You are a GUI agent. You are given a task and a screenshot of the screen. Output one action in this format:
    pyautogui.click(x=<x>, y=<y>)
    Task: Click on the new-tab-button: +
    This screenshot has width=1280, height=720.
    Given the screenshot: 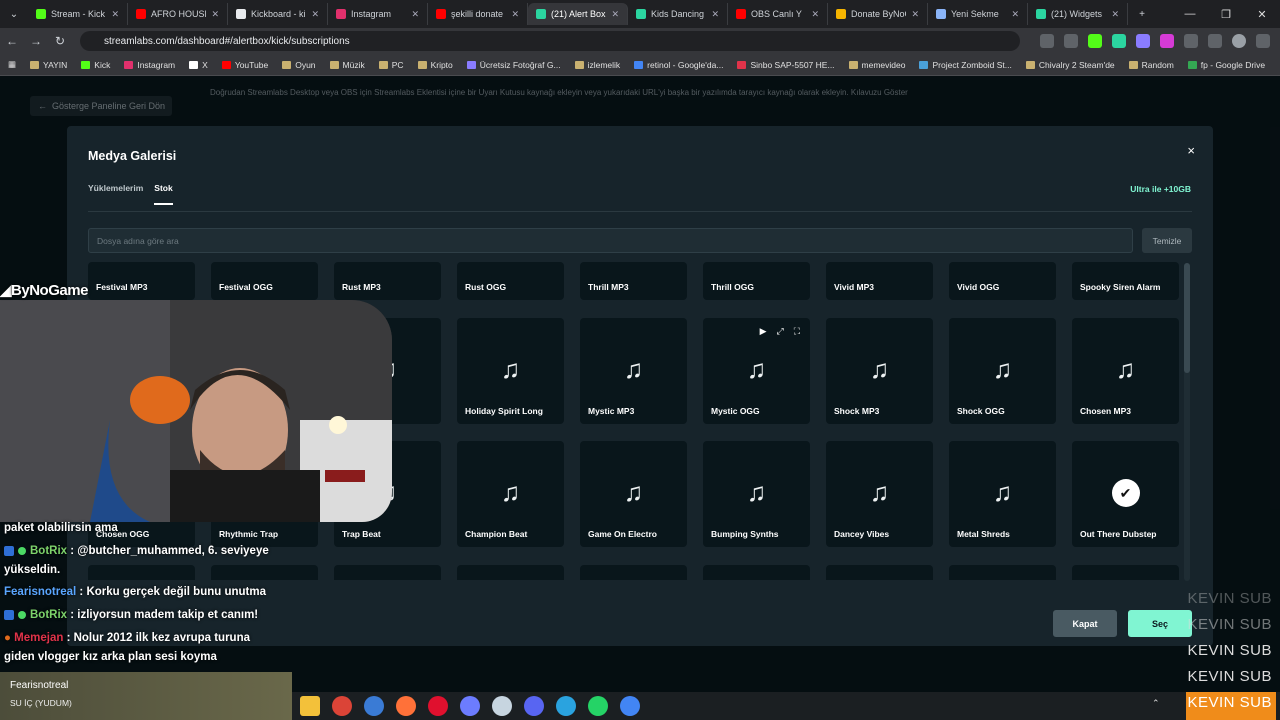 What is the action you would take?
    pyautogui.click(x=1142, y=14)
    